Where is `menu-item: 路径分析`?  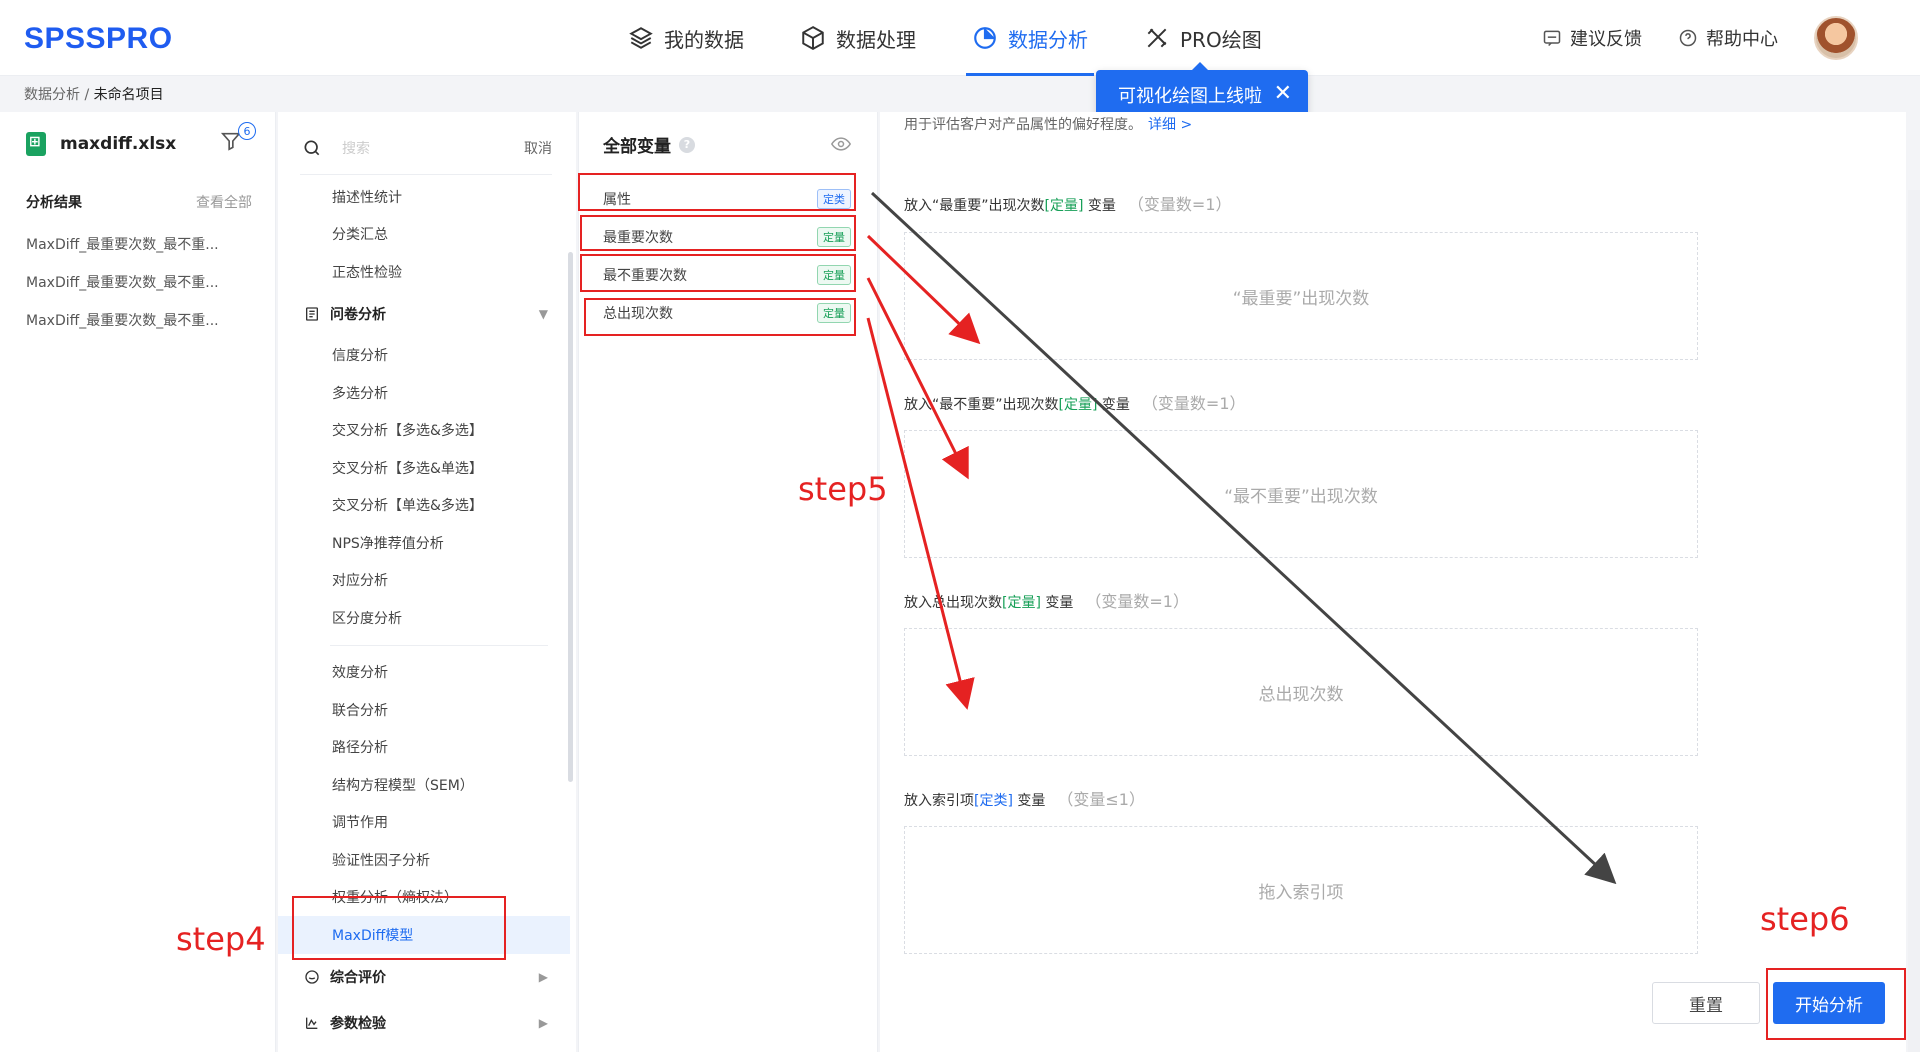
menu-item: 路径分析 is located at coordinates (424, 748).